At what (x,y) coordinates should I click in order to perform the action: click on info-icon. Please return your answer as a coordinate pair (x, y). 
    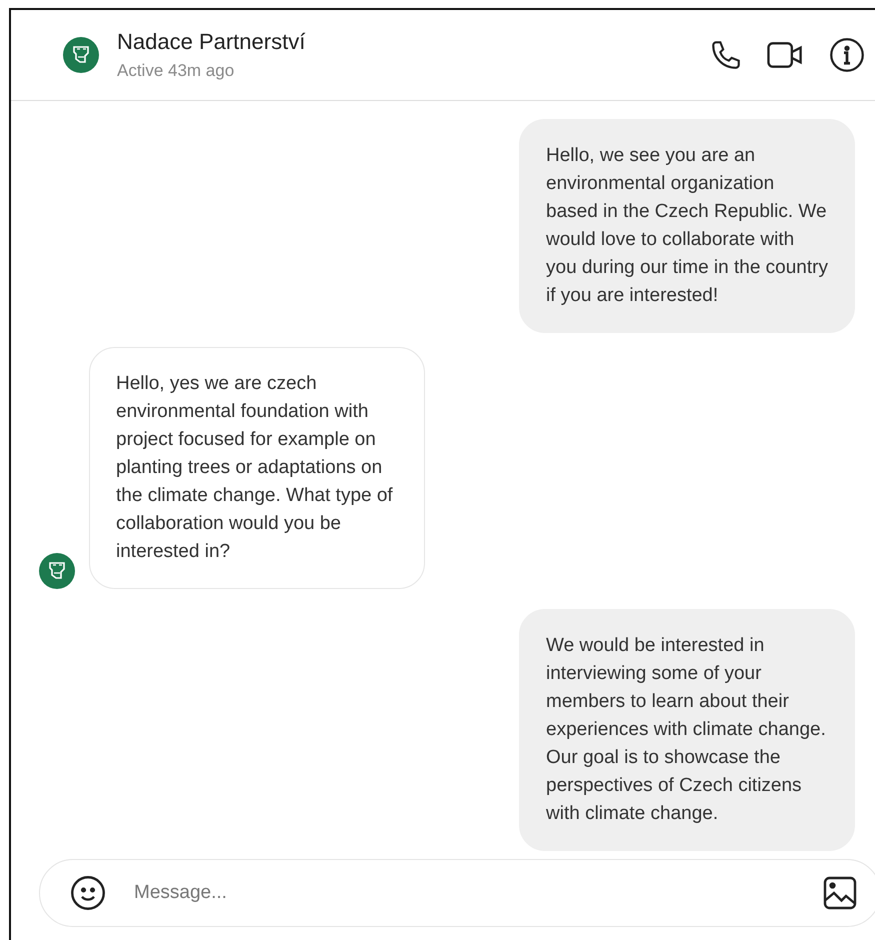
    Looking at the image, I should click on (847, 55).